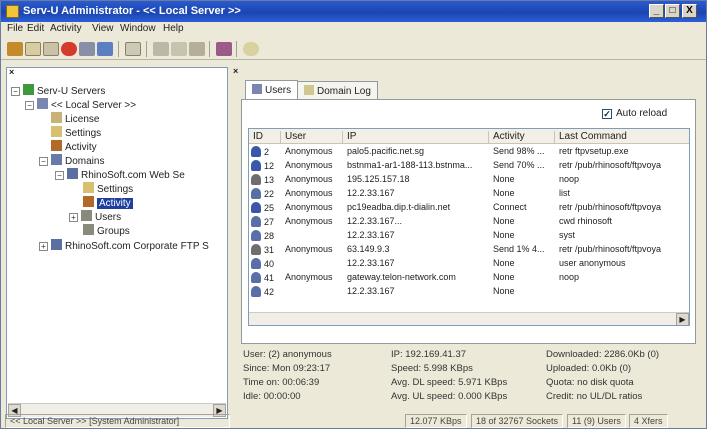 The width and height of the screenshot is (707, 429). Describe the element at coordinates (75, 118) in the screenshot. I see `tree-node-license: License` at that location.